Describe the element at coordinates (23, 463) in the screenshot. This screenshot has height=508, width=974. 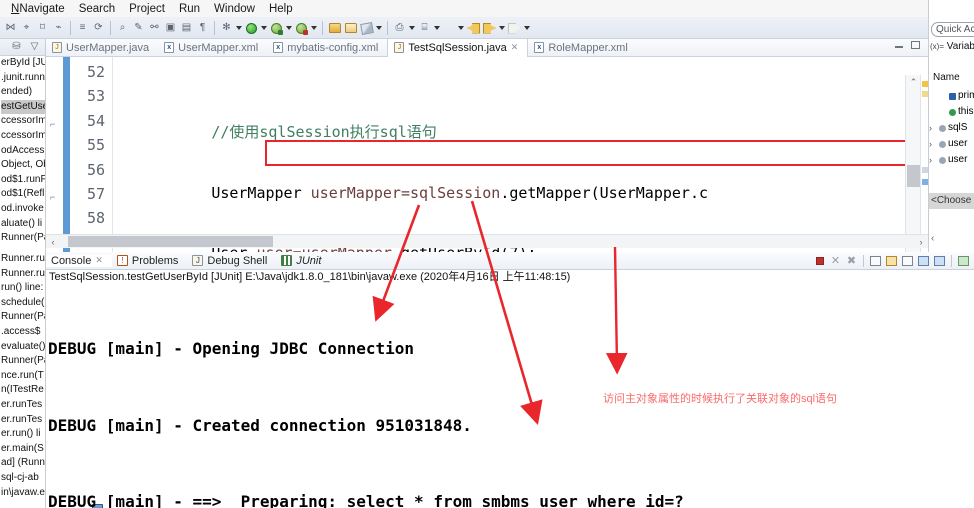
I see `stack-row: ad] (Runn` at that location.